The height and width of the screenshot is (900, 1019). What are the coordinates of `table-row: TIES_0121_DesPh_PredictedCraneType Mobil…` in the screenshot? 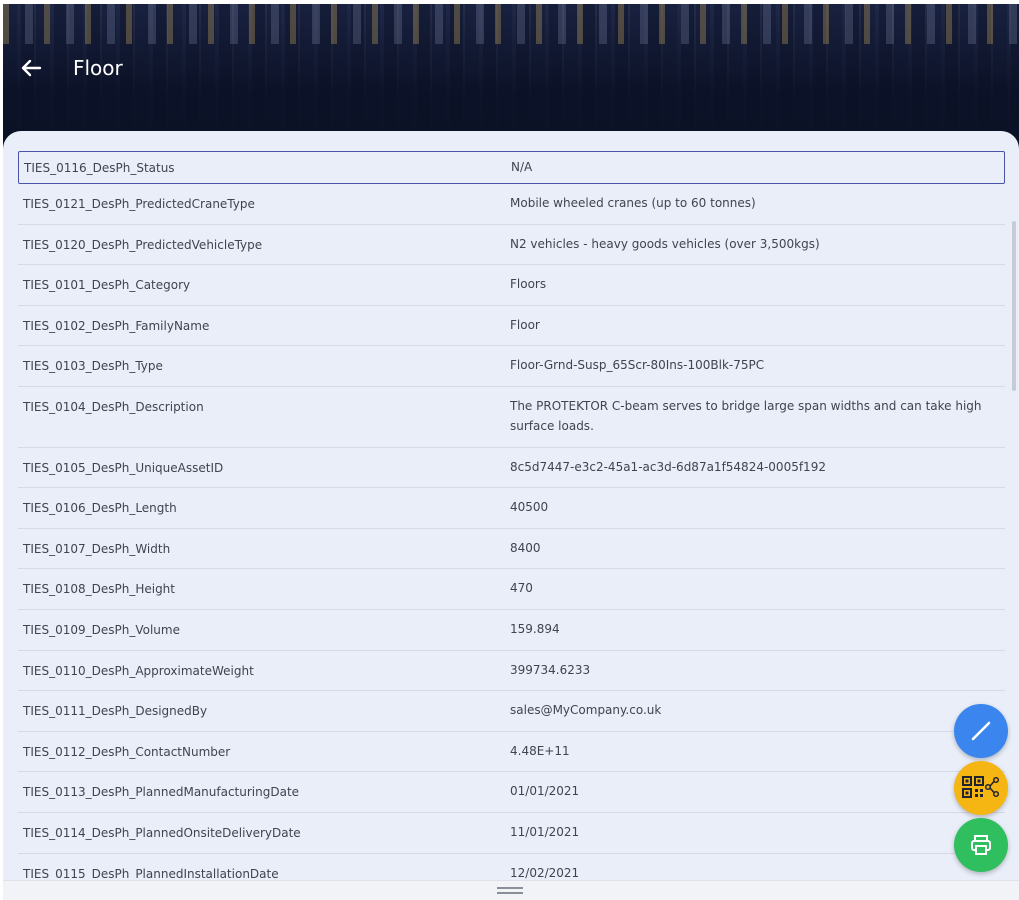 It's located at (511, 204).